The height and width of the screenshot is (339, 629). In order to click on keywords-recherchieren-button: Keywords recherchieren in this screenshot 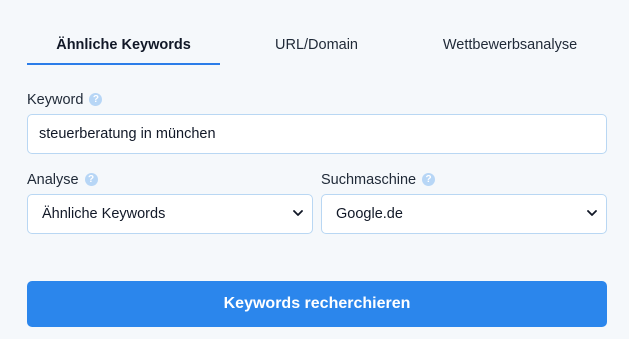, I will do `click(317, 304)`.